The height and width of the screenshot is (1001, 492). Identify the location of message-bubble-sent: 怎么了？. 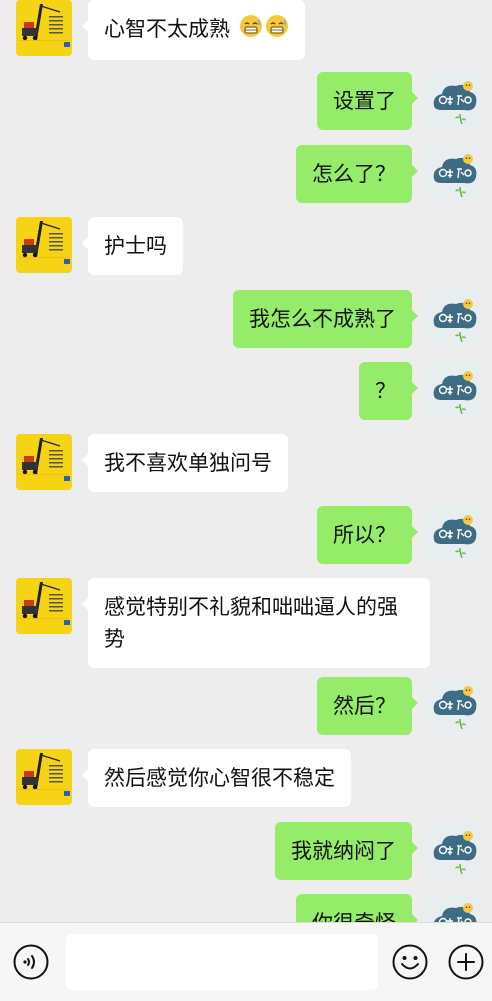
(357, 174).